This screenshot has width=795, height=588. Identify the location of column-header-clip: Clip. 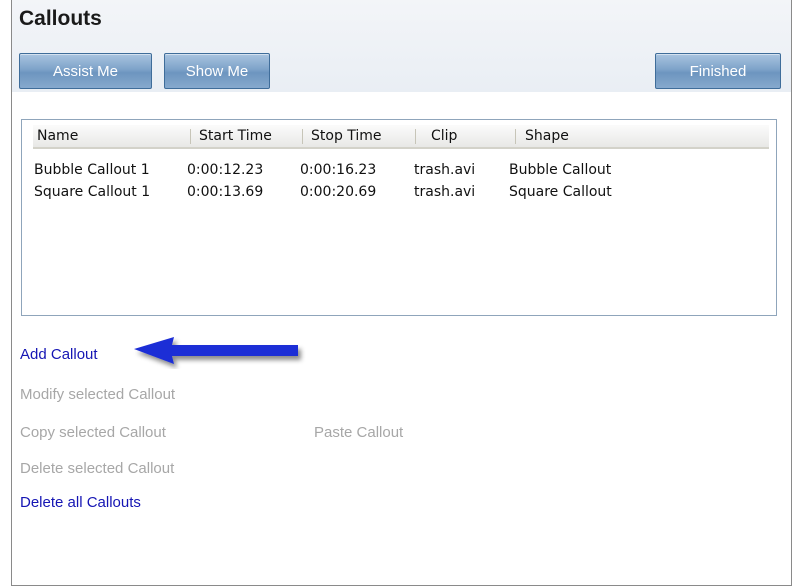
(466, 136).